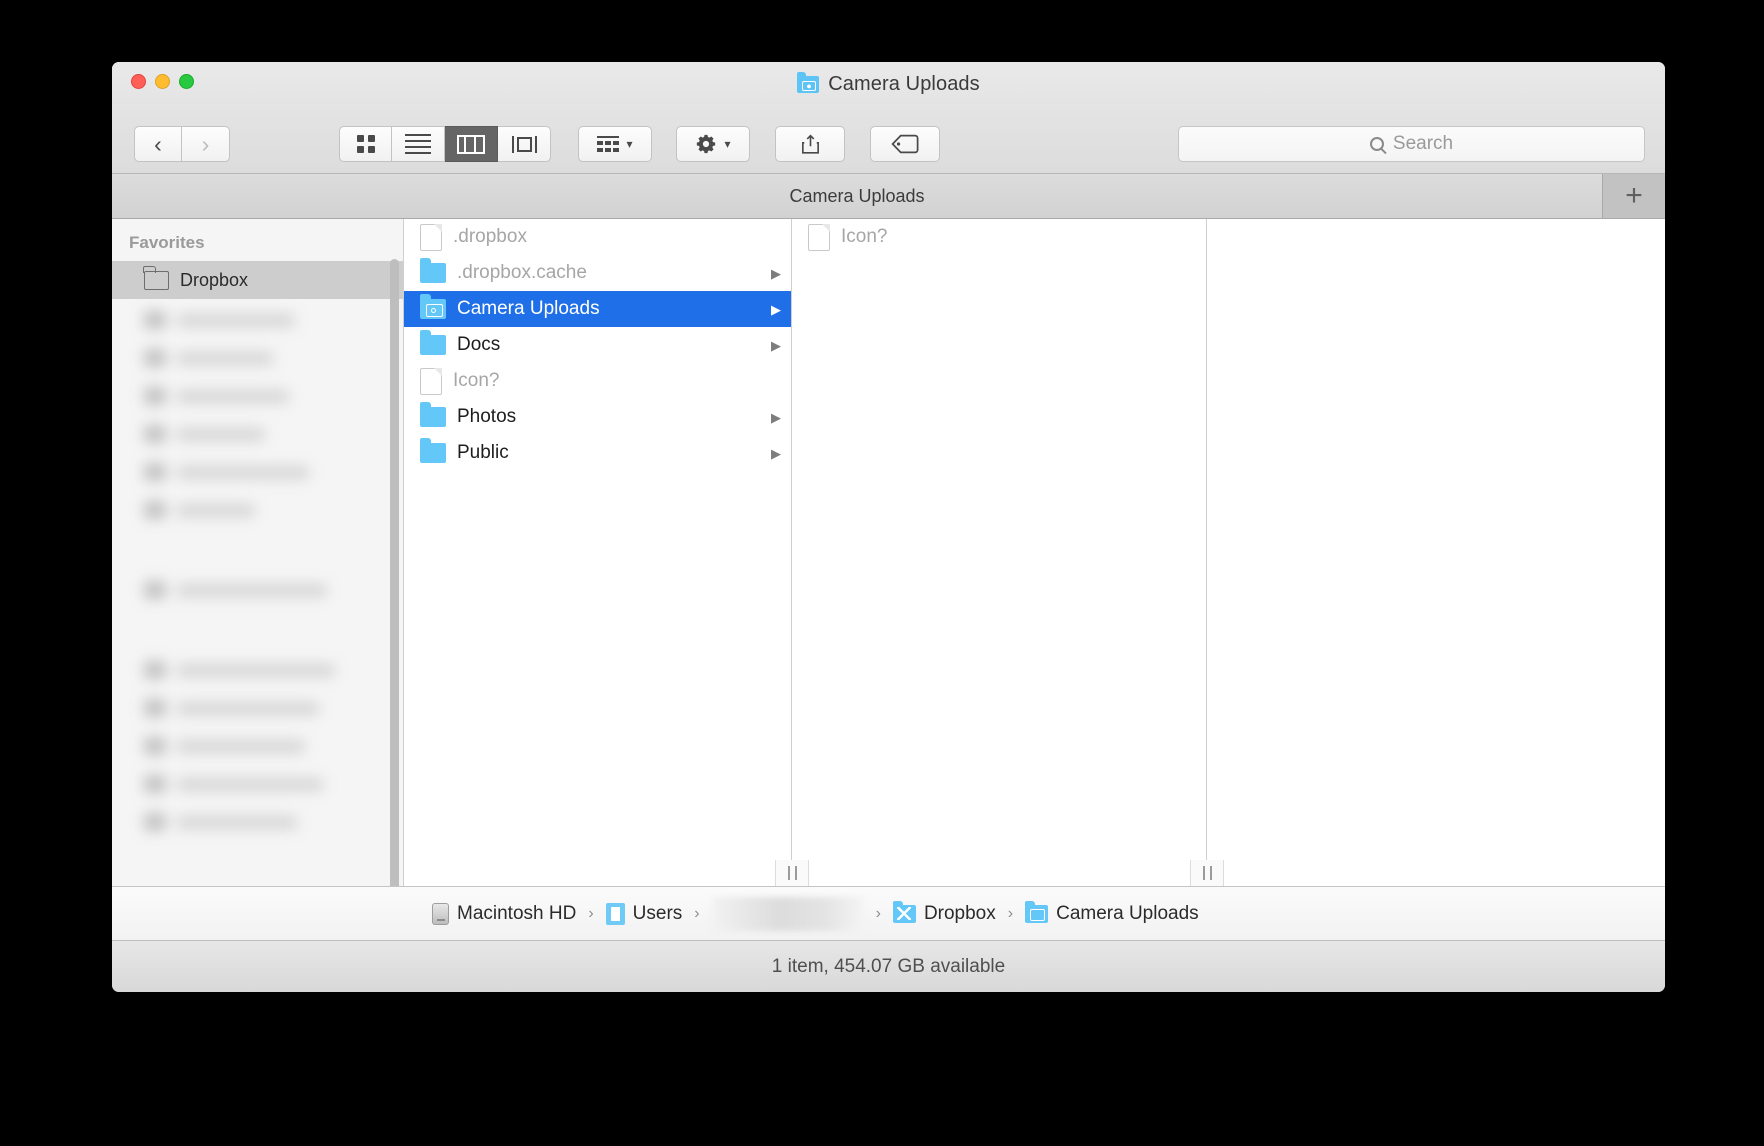 The image size is (1764, 1146). I want to click on breadcrumb-camera-uploads: Camera Uploads, so click(1112, 912).